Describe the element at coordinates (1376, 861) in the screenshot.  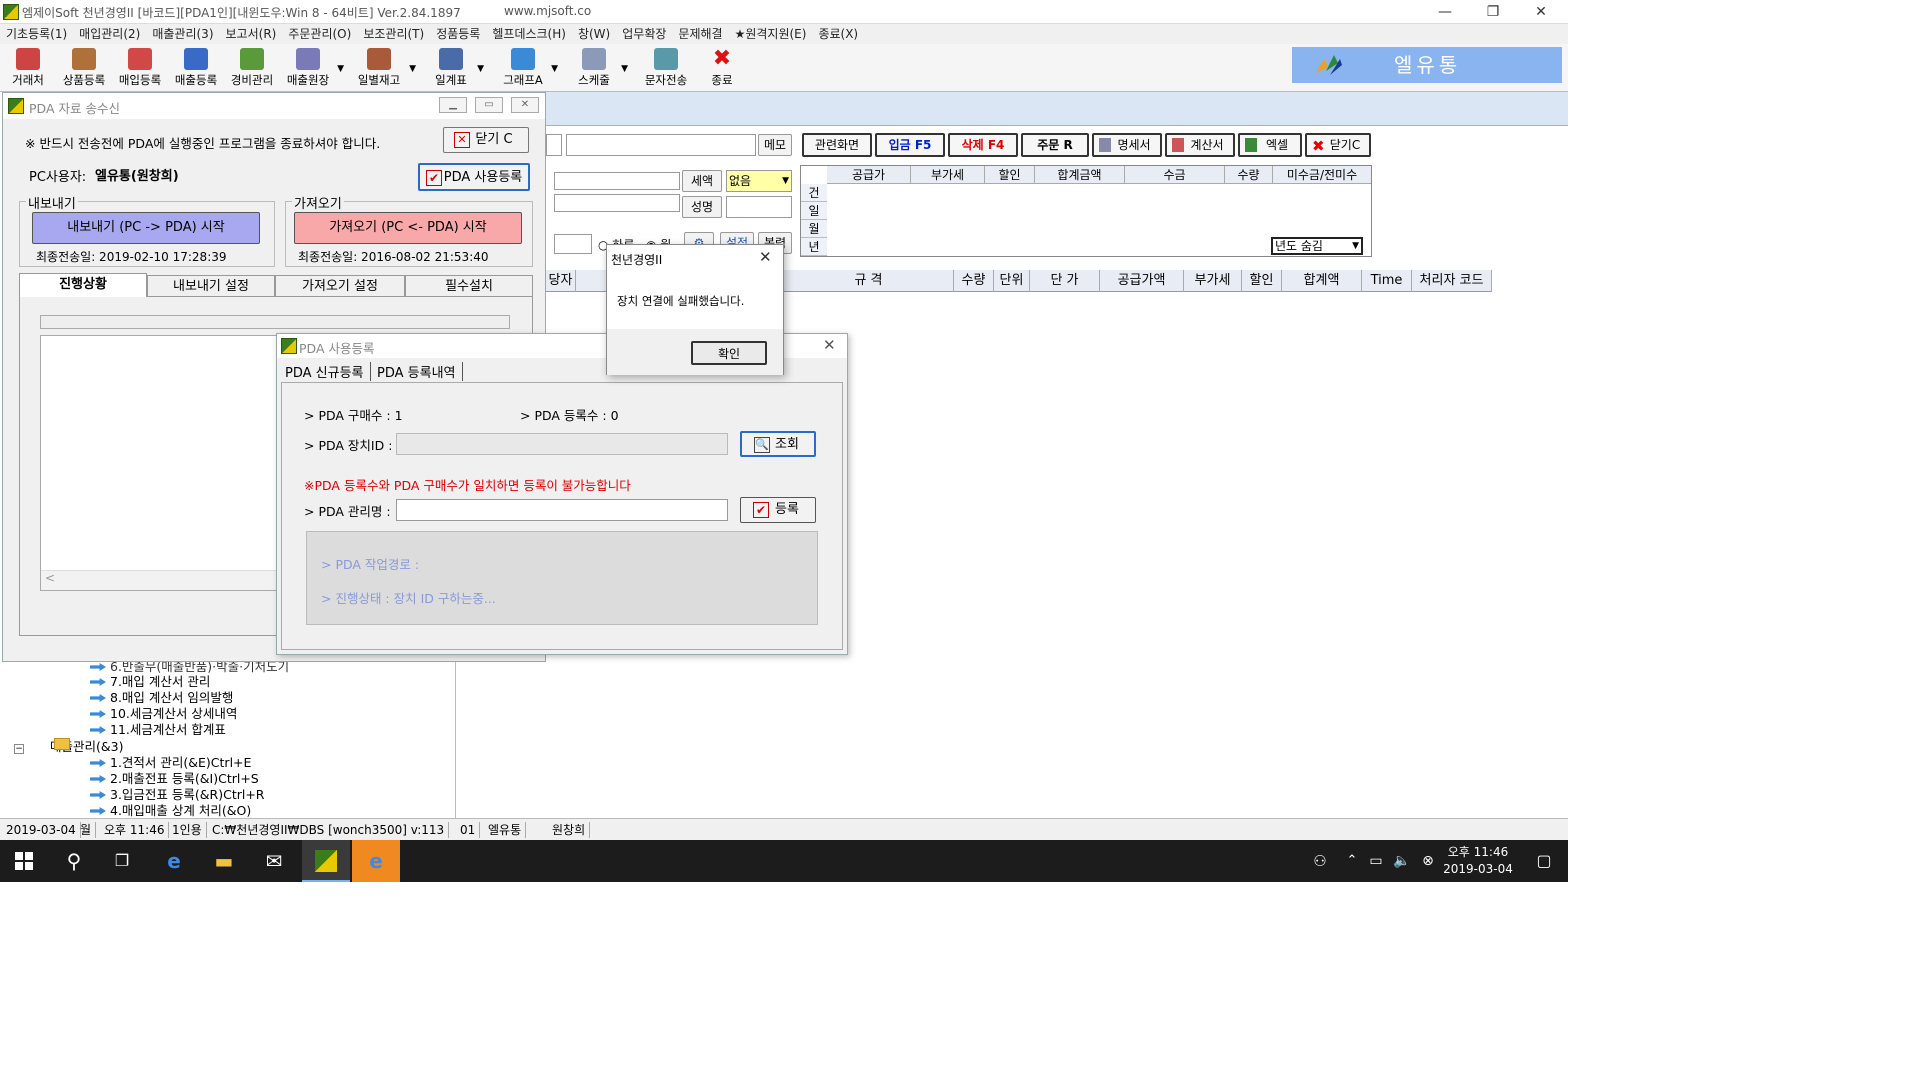
I see `network-icon: ▭` at that location.